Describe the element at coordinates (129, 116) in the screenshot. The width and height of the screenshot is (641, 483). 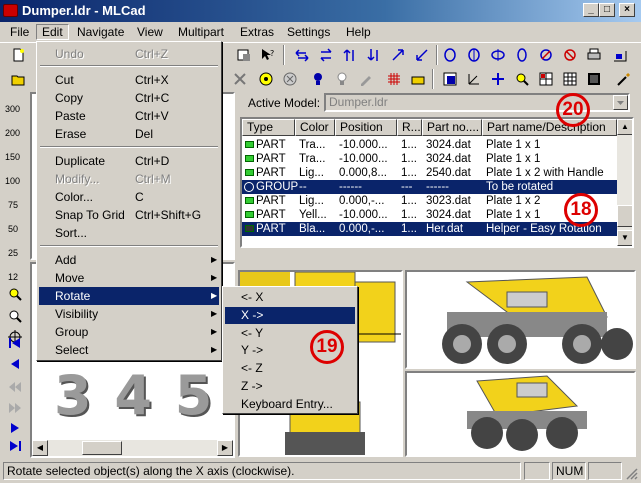
I see `edit-menu-item-paste: Paste Ctrl+V` at that location.